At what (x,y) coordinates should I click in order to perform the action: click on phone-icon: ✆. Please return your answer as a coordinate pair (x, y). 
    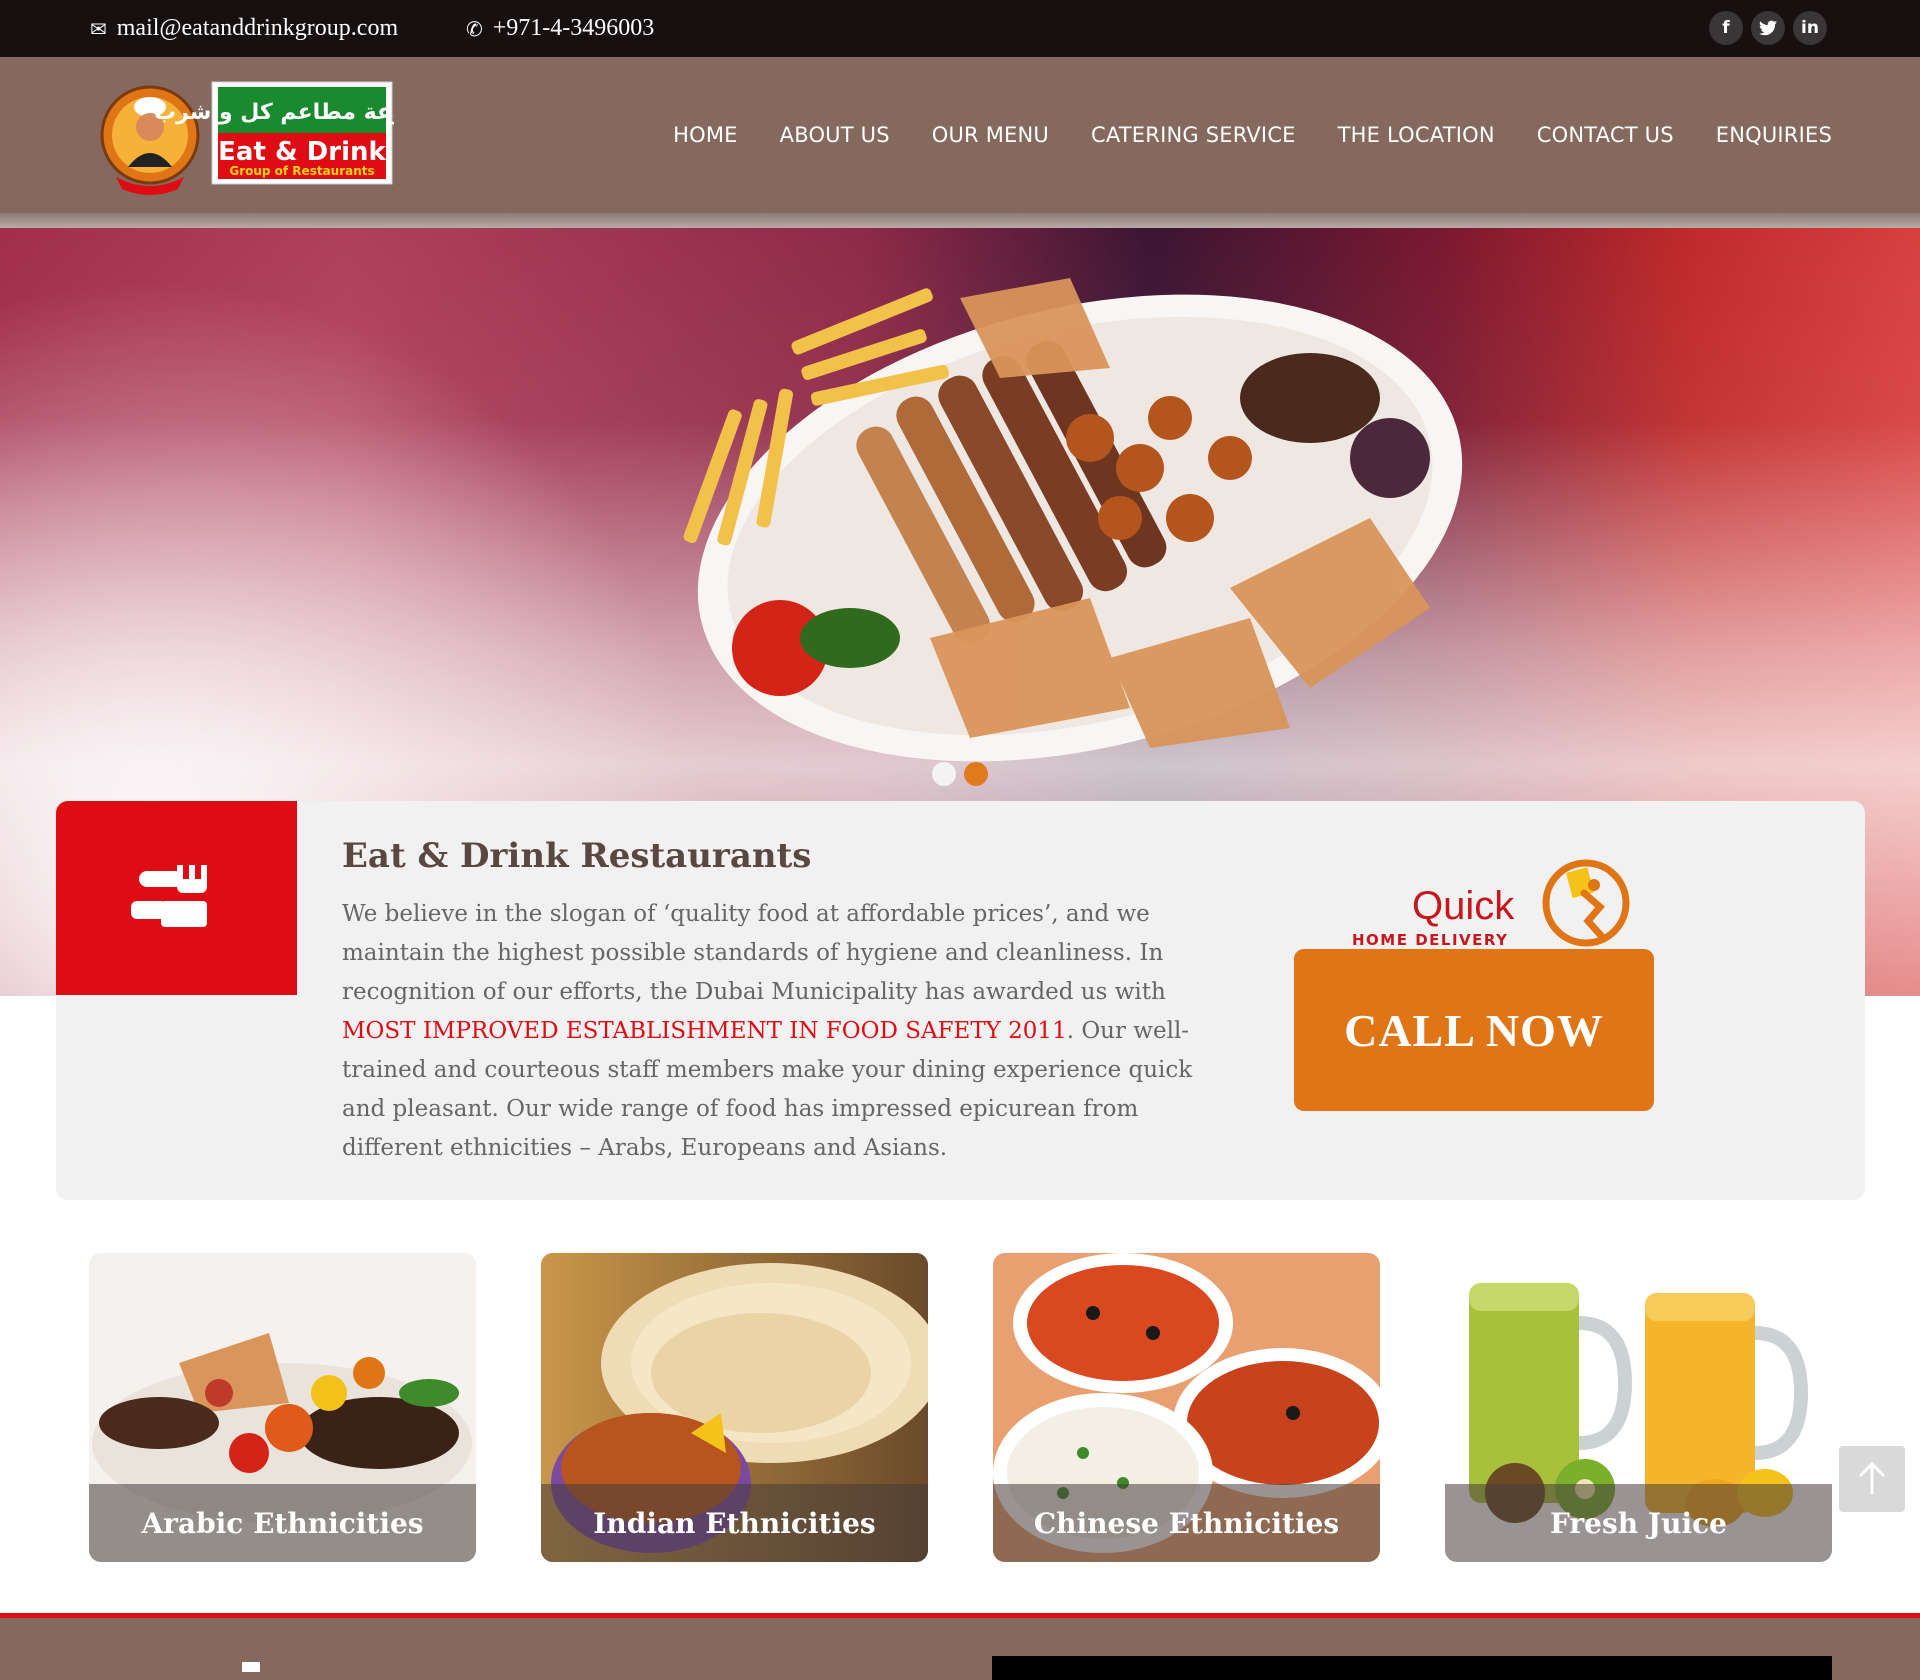
    Looking at the image, I should click on (474, 28).